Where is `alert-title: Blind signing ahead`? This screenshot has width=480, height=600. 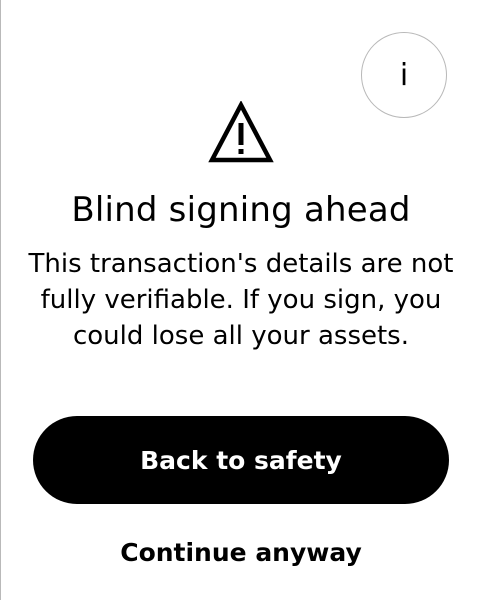
alert-title: Blind signing ahead is located at coordinates (241, 210).